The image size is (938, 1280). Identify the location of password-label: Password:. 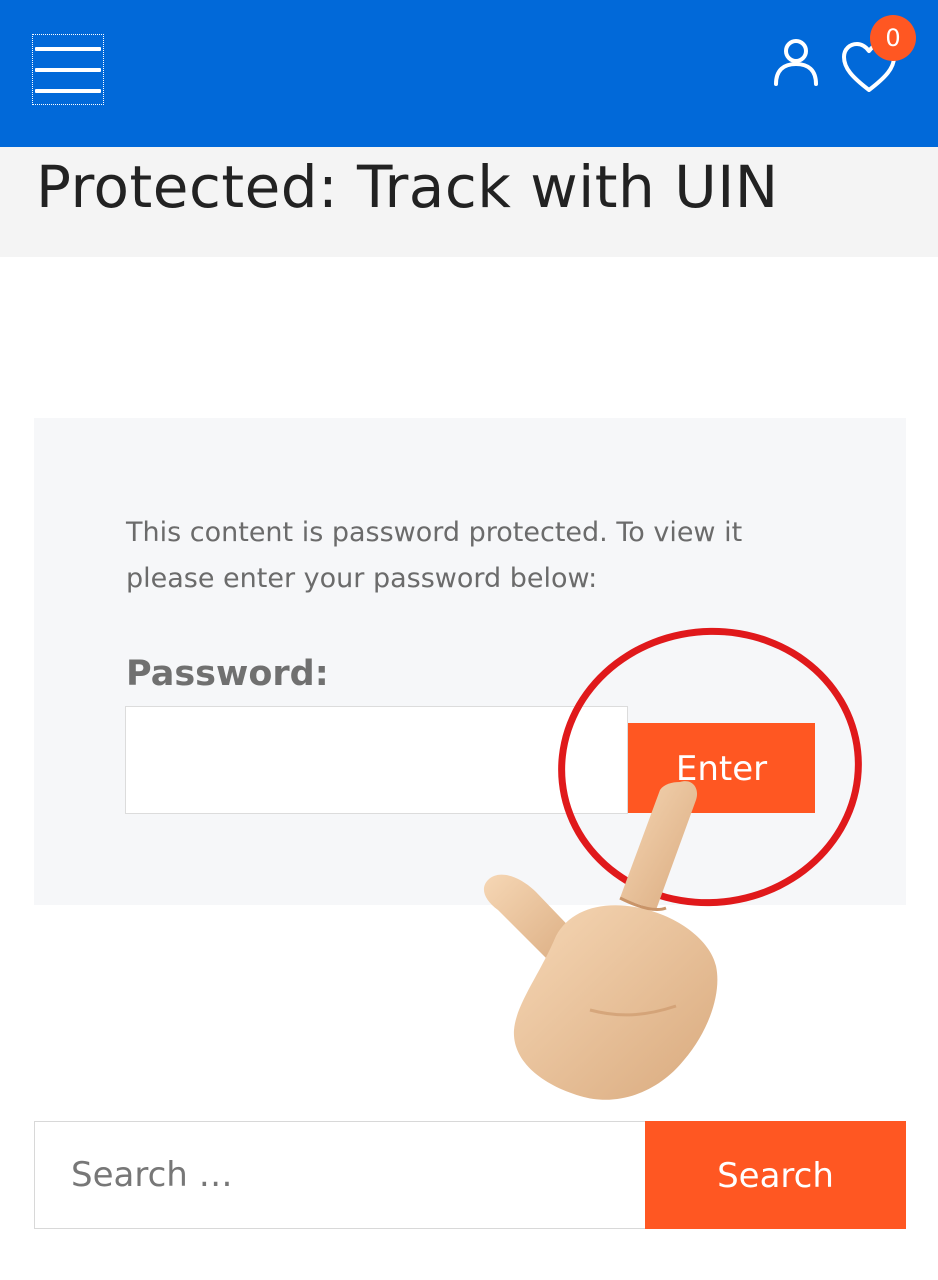
(227, 674).